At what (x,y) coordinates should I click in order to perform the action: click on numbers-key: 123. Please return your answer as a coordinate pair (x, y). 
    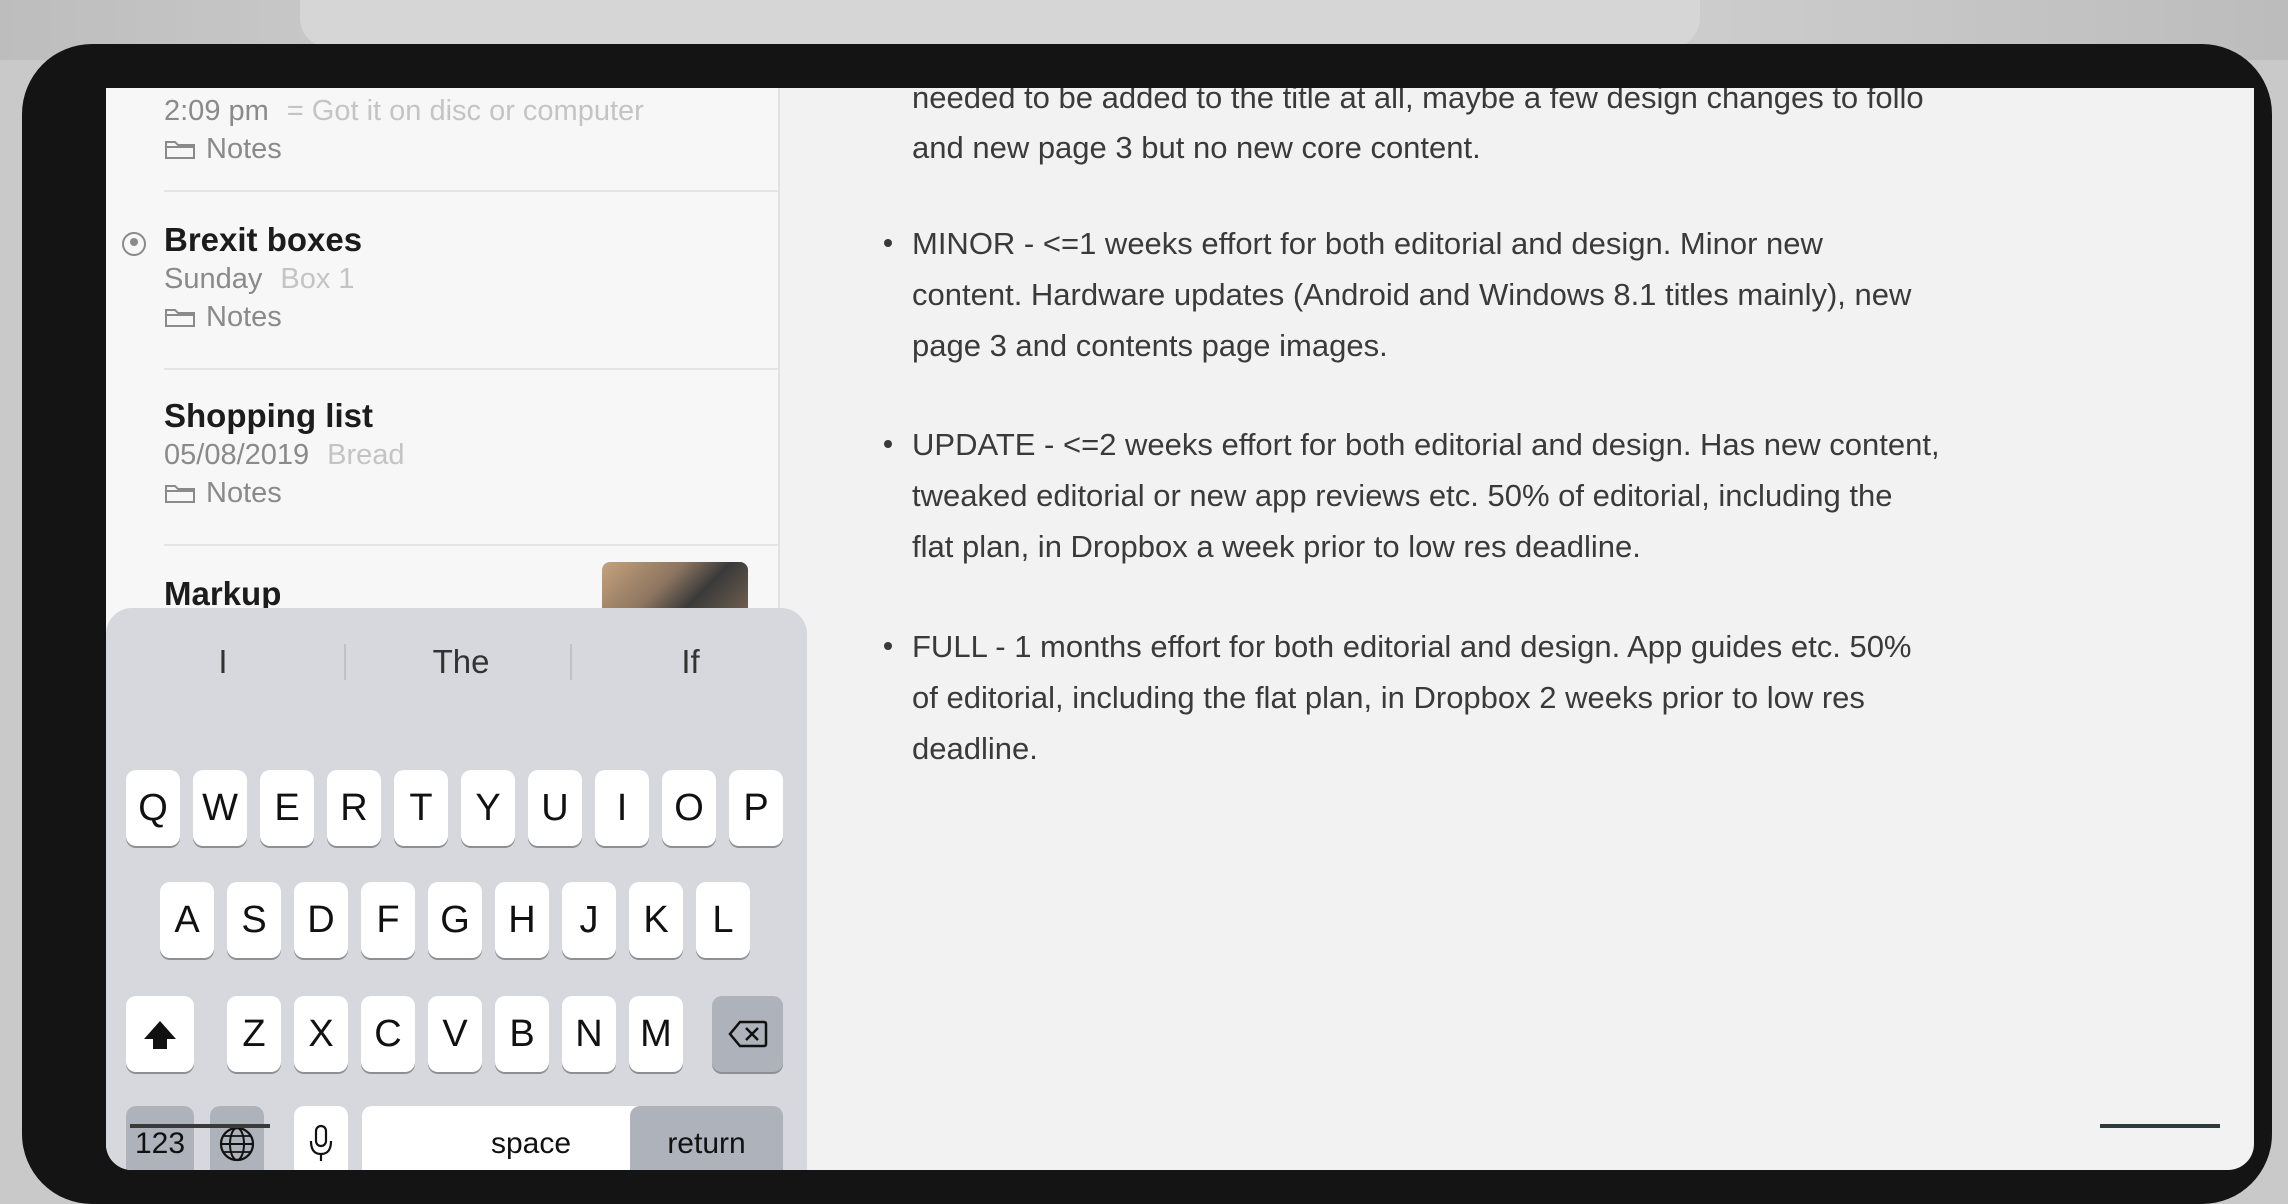
    Looking at the image, I should click on (160, 1138).